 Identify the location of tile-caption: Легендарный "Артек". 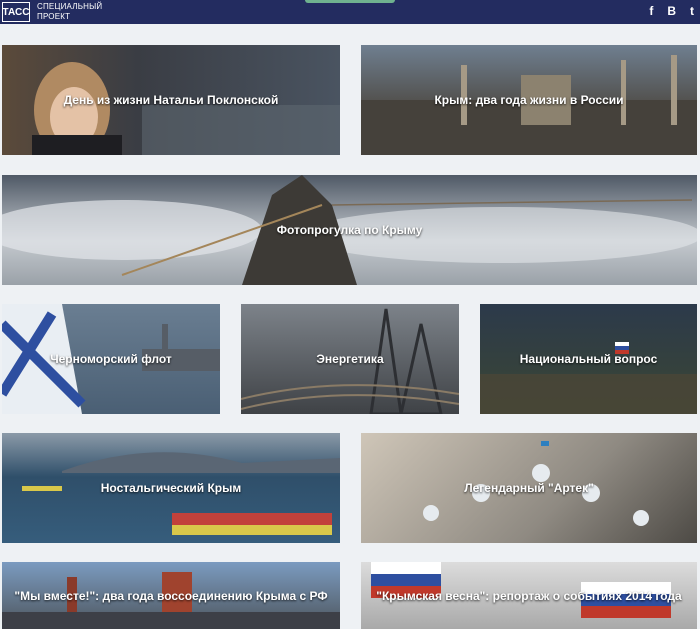
(529, 488).